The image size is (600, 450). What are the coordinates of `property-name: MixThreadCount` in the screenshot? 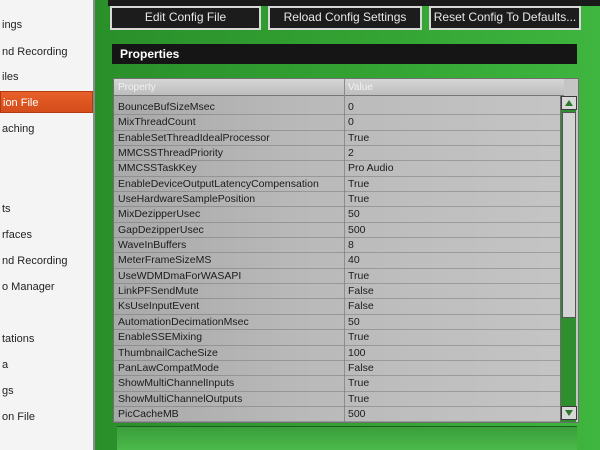 It's located at (157, 122).